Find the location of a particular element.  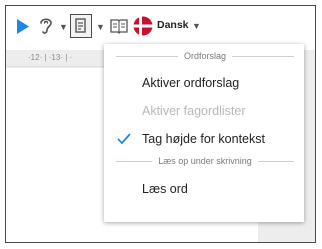

section-header-suggestions: Ordforslag is located at coordinates (205, 56).